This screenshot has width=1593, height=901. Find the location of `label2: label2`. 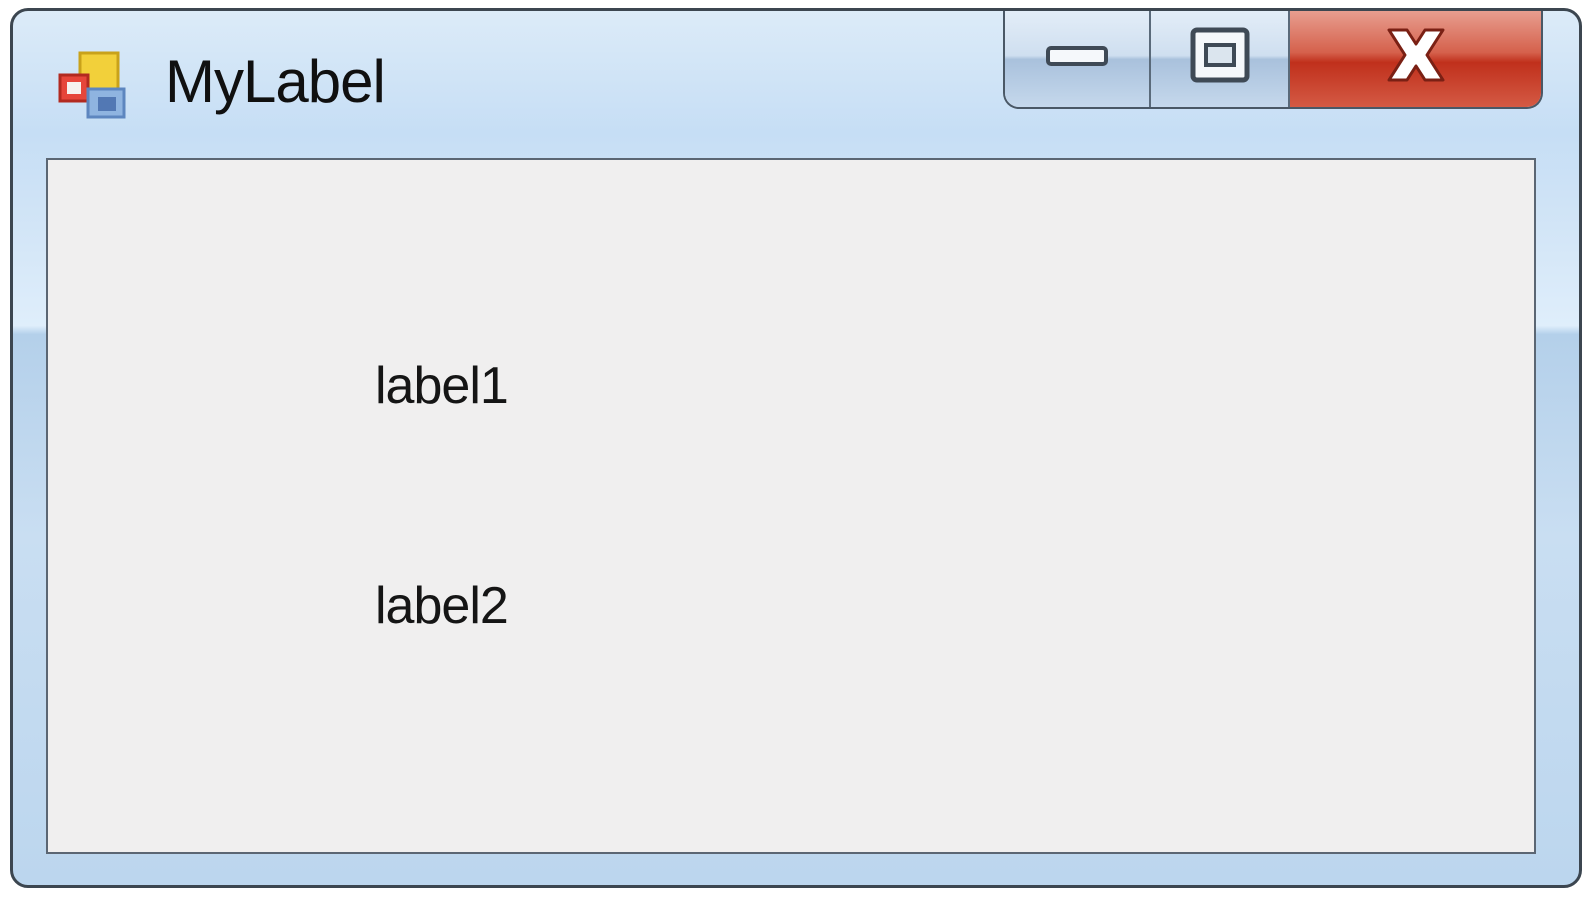

label2: label2 is located at coordinates (442, 606).